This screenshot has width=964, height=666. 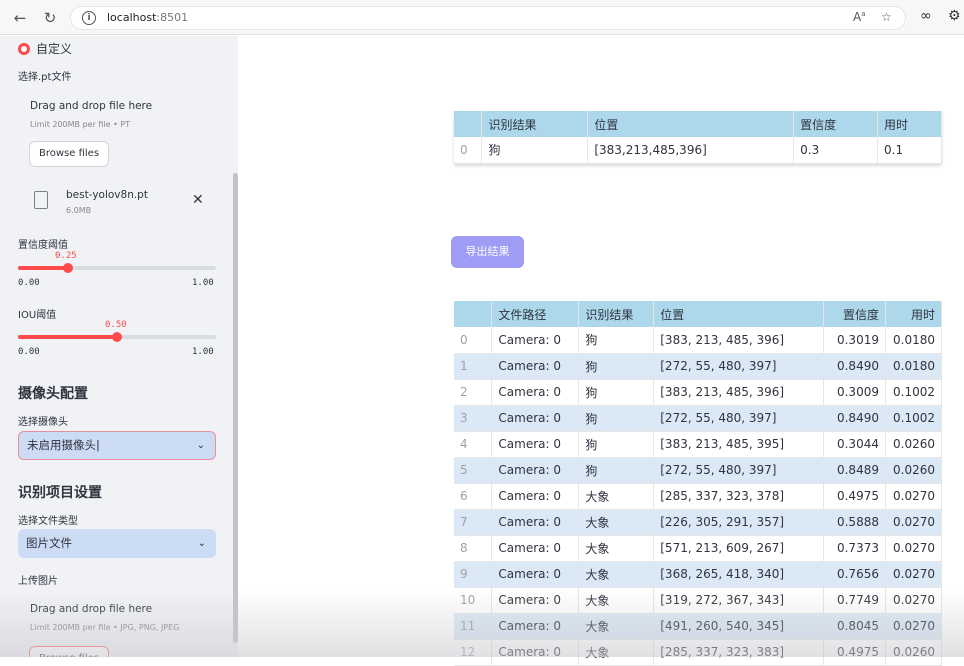 I want to click on info-icon: i, so click(x=89, y=18).